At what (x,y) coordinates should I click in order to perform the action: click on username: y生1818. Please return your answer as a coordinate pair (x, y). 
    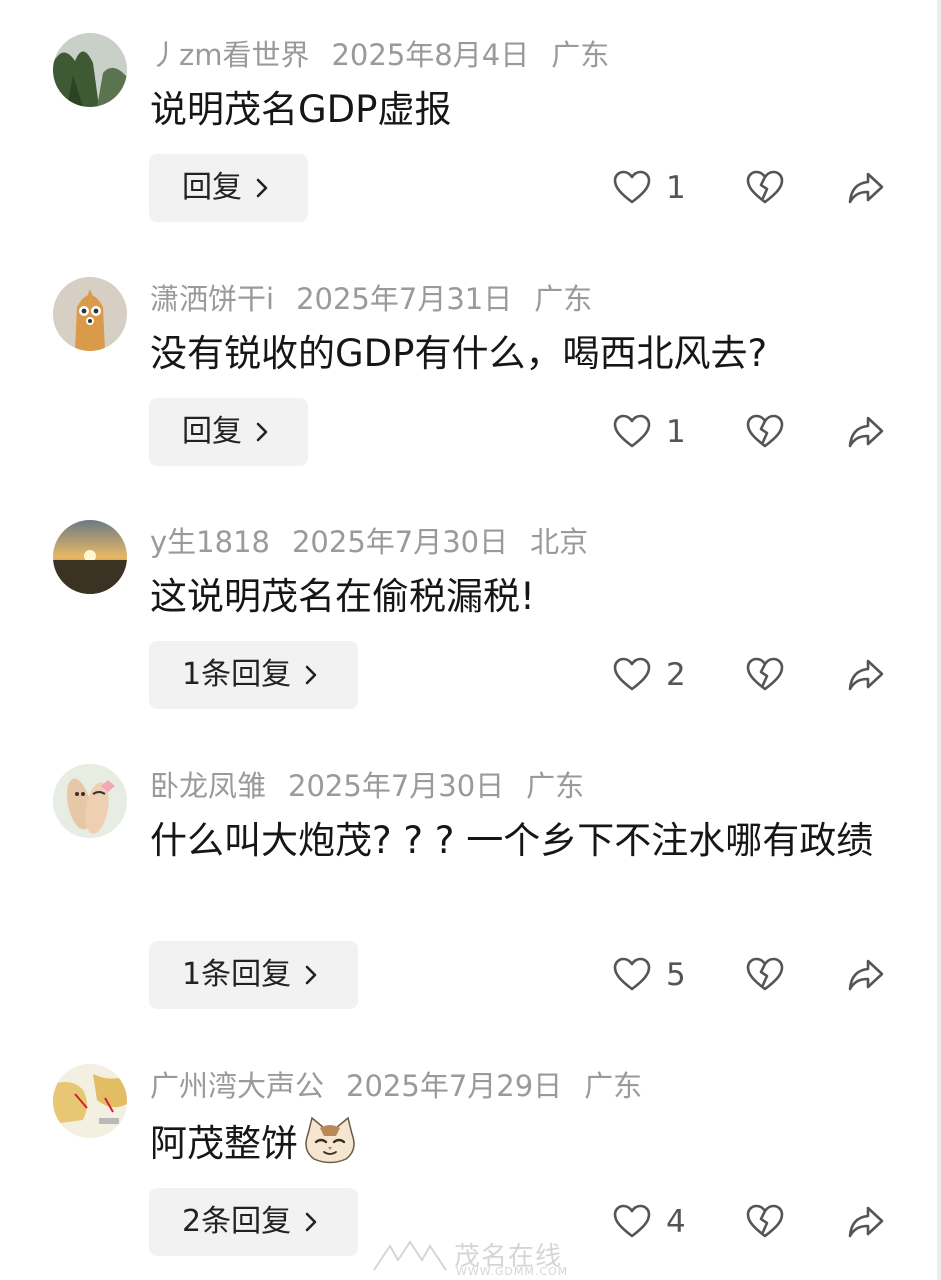
    Looking at the image, I should click on (210, 542).